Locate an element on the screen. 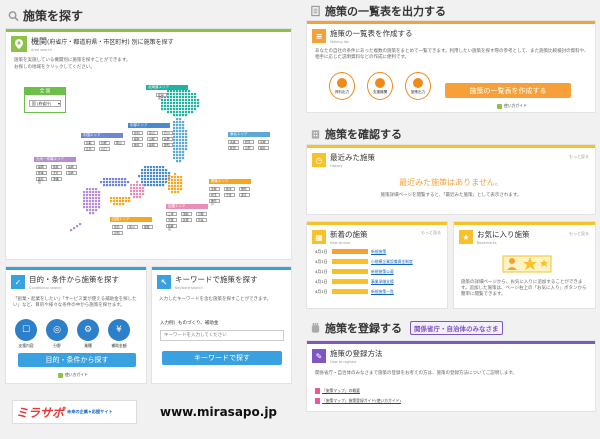 This screenshot has width=600, height=439. prefecture-select-chubu_prefs-3: 福井 is located at coordinates (137, 139).